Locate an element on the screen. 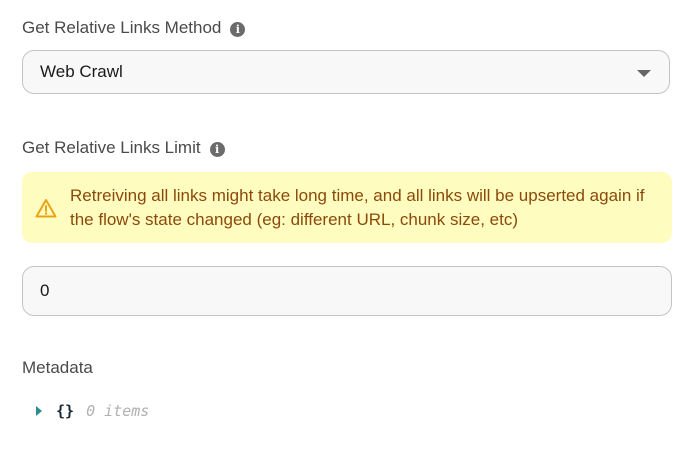 The image size is (696, 450). json-braces: {} is located at coordinates (65, 411).